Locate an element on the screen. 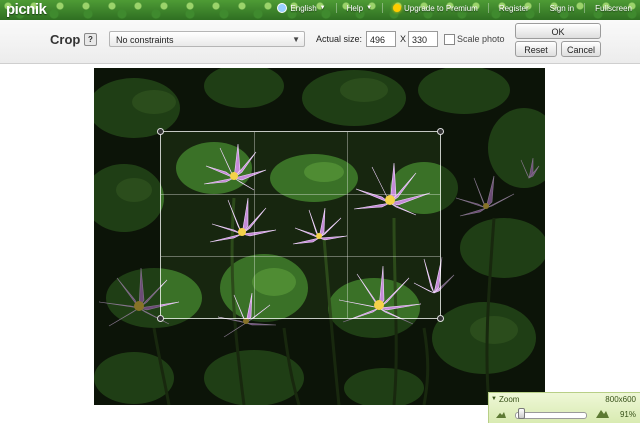 This screenshot has height=423, width=640. fullscreen-link: Fullscreen is located at coordinates (613, 8).